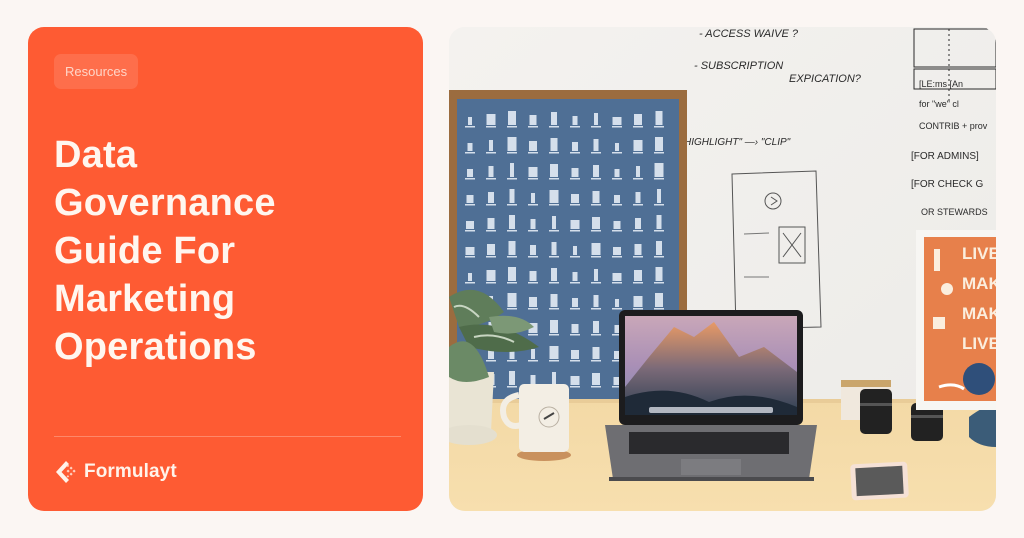 The width and height of the screenshot is (1024, 538). I want to click on svg-text: CONTRIB + prov, so click(953, 126).